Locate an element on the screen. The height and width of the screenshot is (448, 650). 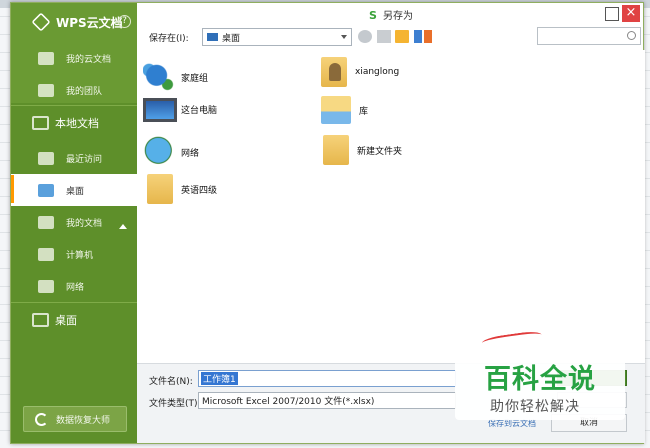
recovery-icon is located at coordinates (41, 419).